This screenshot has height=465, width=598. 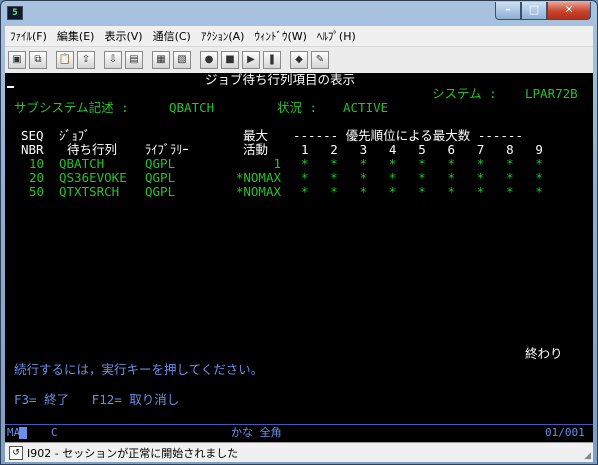 I want to click on menu-action: ｱｸｼｮﾝ(A), so click(x=223, y=36).